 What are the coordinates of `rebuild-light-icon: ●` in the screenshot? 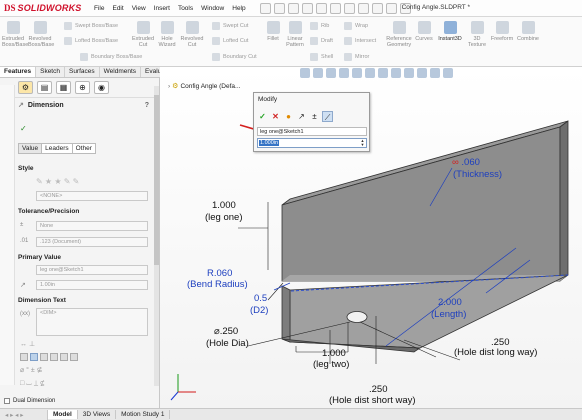 It's located at (288, 116).